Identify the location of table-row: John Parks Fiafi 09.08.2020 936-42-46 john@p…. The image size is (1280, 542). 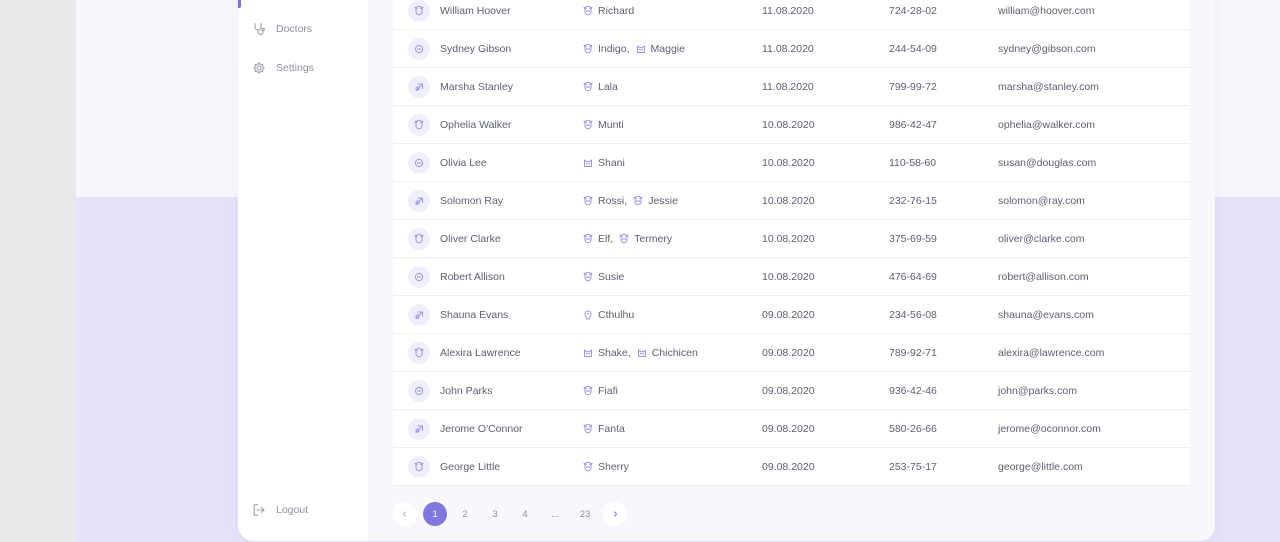
(791, 391).